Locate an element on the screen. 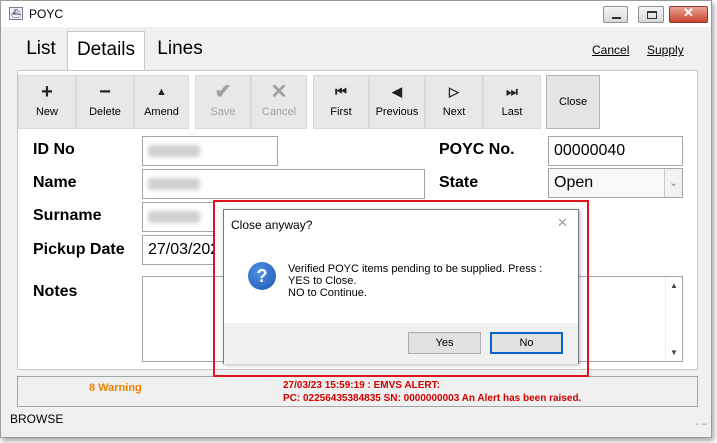 The height and width of the screenshot is (443, 717). poyc-no-label: POYC No. is located at coordinates (477, 149).